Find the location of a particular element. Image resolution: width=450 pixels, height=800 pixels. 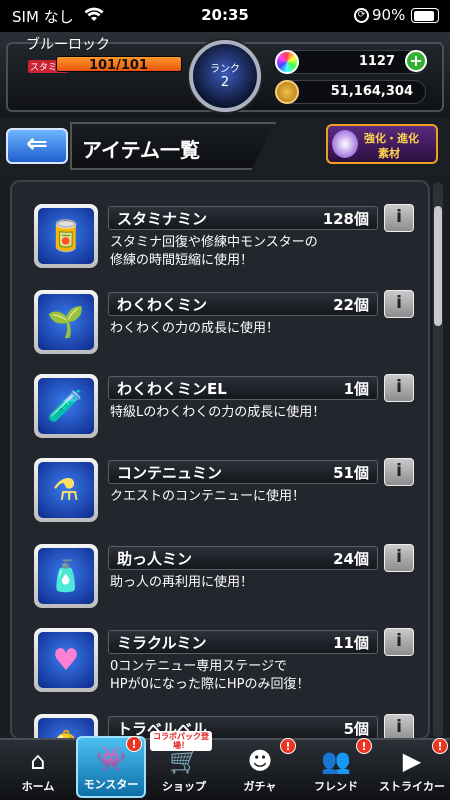

bottom-tab-bar: ⌂ ホーム 👾 モンスター! 🛒 ショップ ☻ ガチャ! 👥 フレンド! ▶ ストライカー! is located at coordinates (225, 768).